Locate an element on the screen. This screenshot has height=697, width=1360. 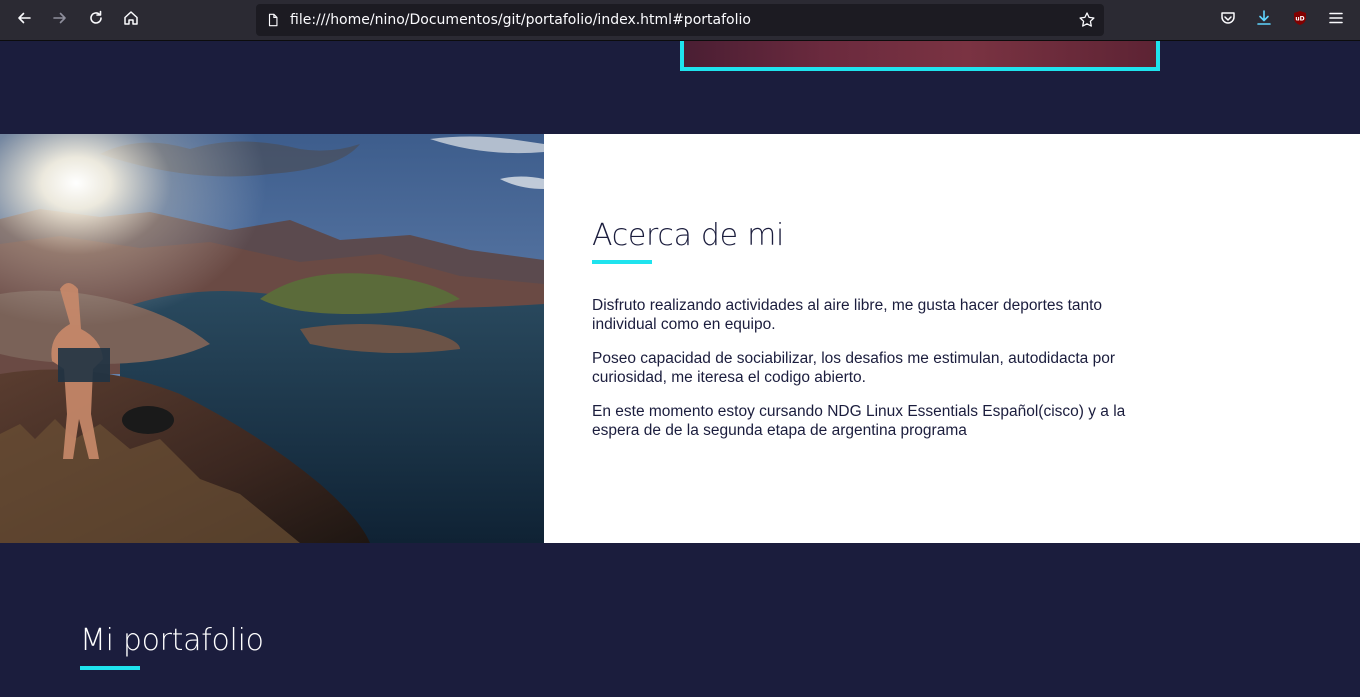
downloads-button is located at coordinates (1264, 20).